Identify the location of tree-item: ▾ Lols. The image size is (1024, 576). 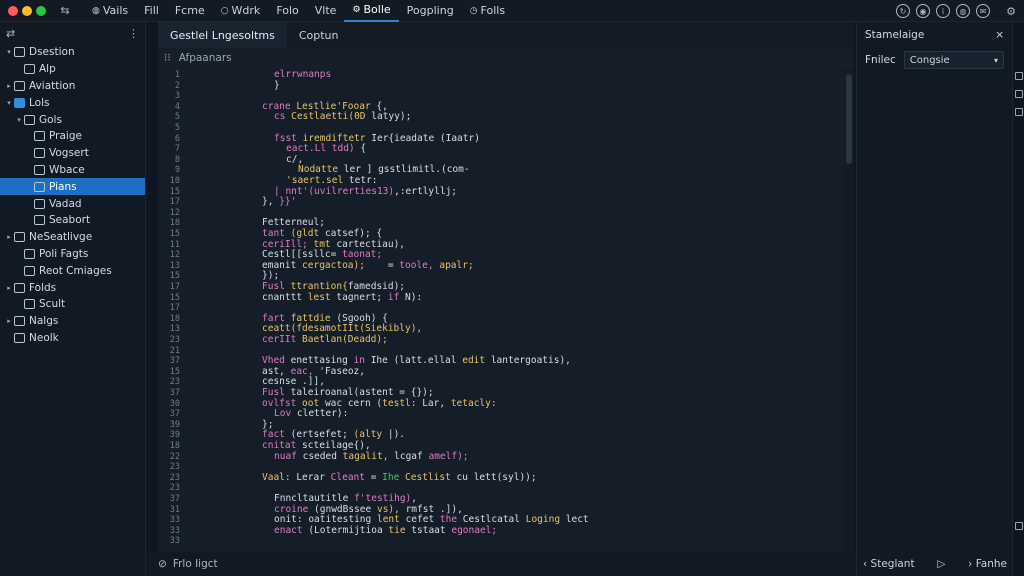
(72, 102).